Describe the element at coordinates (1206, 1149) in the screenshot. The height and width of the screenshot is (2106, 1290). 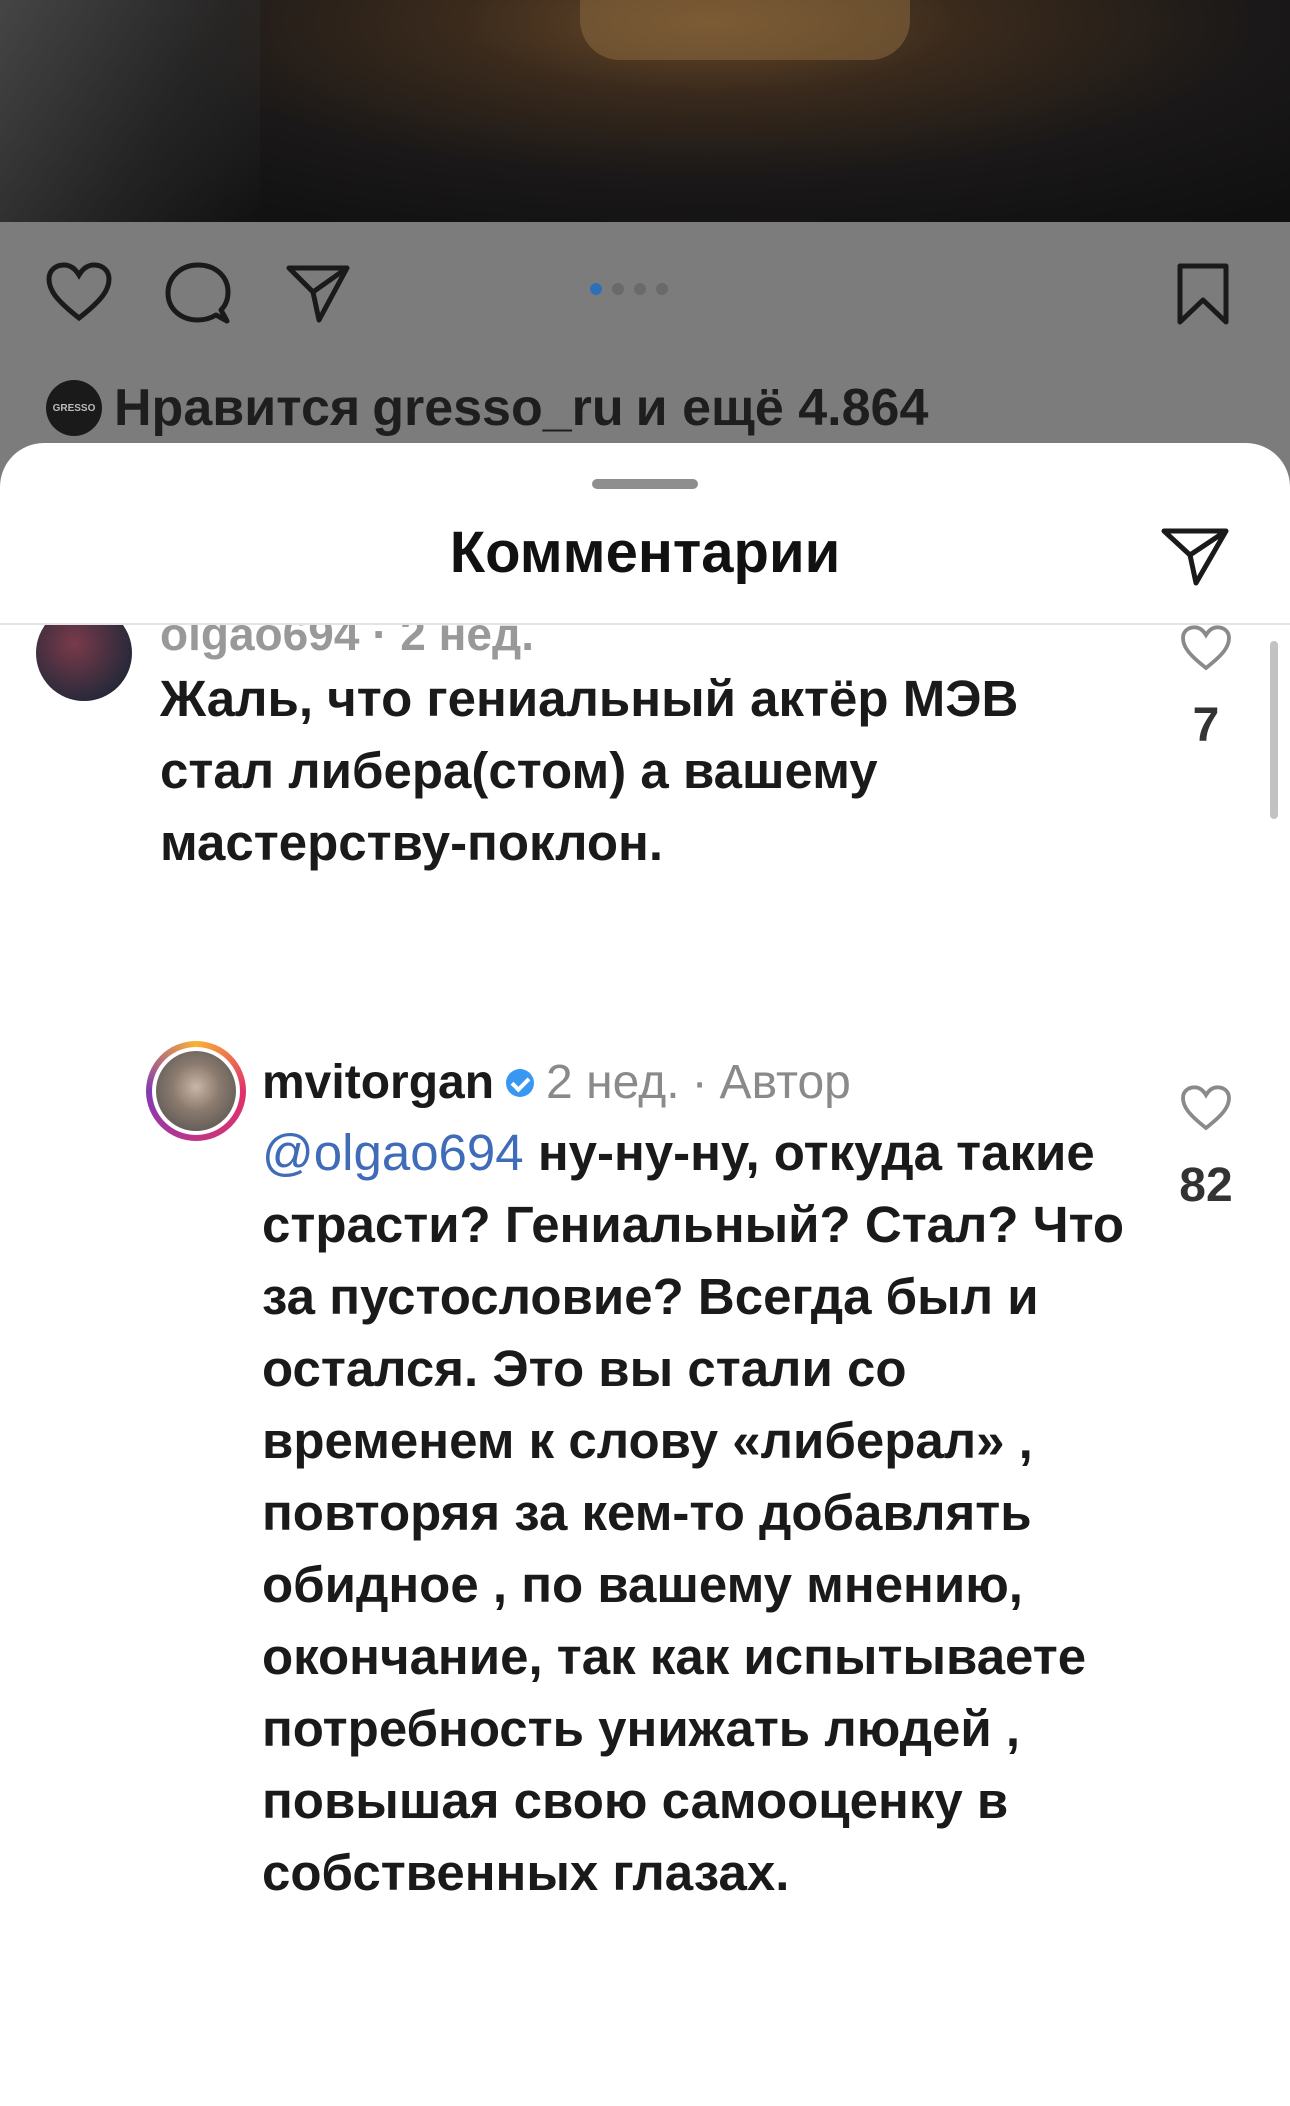
I see `comment-like-column: 82` at that location.